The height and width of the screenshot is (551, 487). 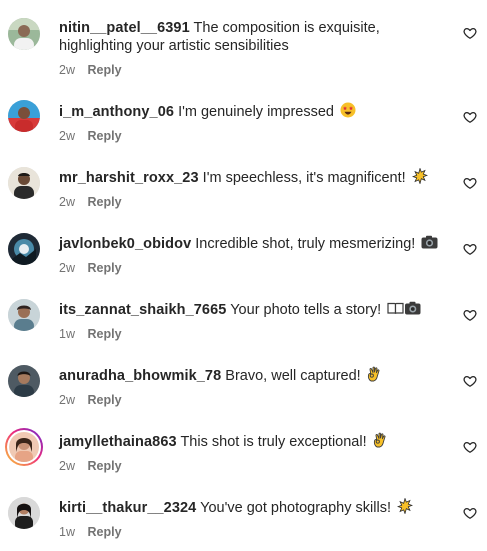 What do you see at coordinates (273, 442) in the screenshot?
I see `comment-body: This shot is truly exceptional!` at bounding box center [273, 442].